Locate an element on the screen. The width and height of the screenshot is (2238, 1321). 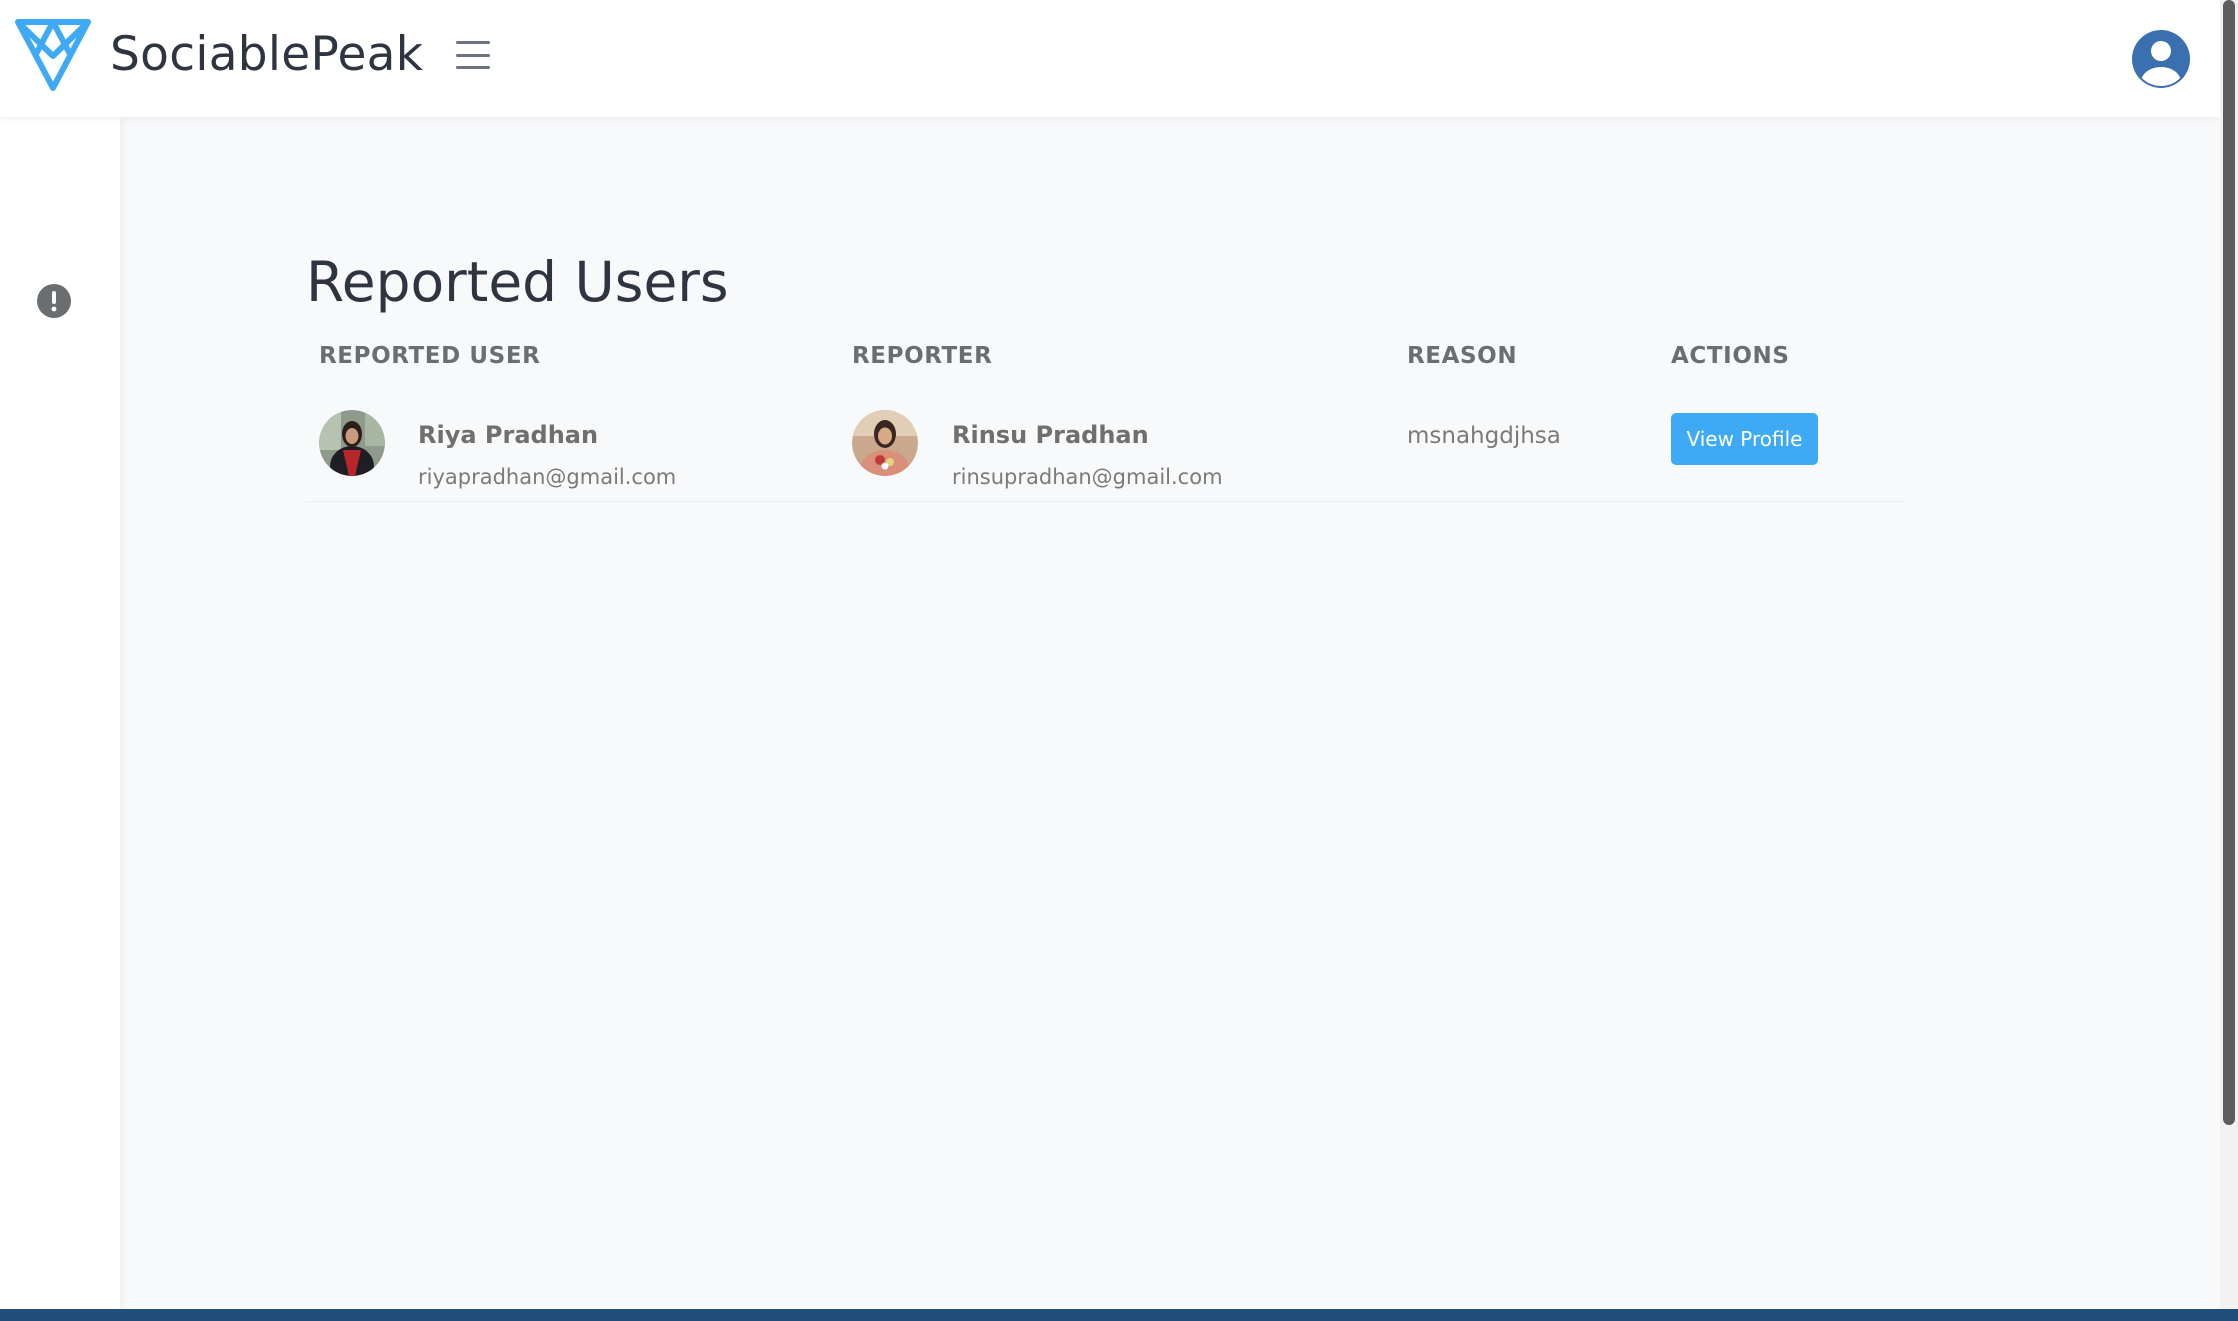
hamburger-menu-icon is located at coordinates (473, 55).